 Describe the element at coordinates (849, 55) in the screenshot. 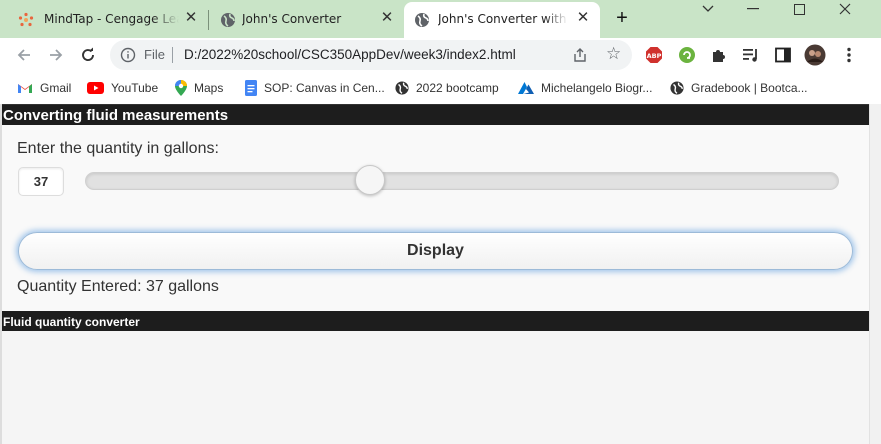

I see `menu-dots-icon` at that location.